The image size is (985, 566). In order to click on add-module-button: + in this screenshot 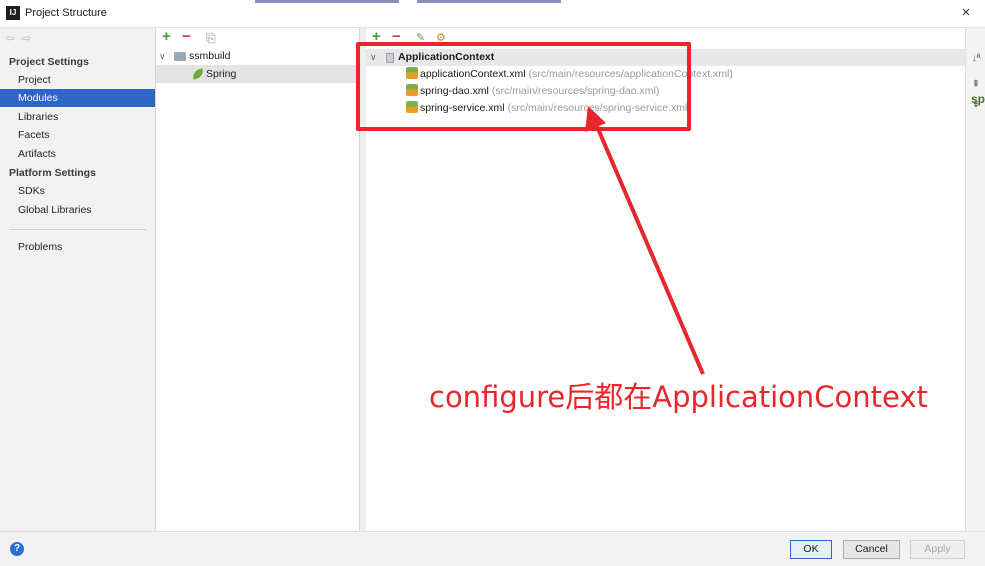, I will do `click(166, 36)`.